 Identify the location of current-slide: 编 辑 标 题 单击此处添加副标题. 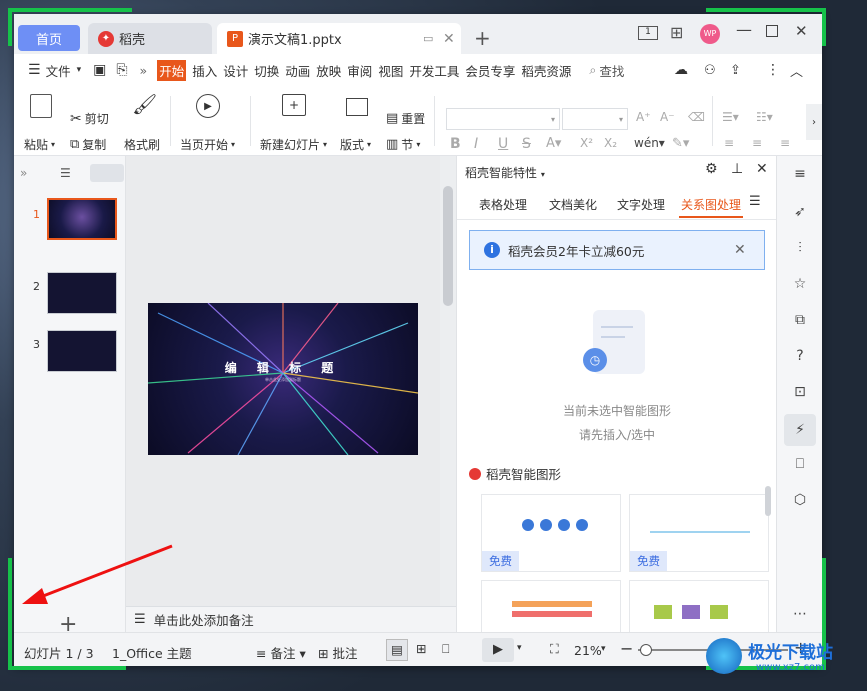
(283, 379).